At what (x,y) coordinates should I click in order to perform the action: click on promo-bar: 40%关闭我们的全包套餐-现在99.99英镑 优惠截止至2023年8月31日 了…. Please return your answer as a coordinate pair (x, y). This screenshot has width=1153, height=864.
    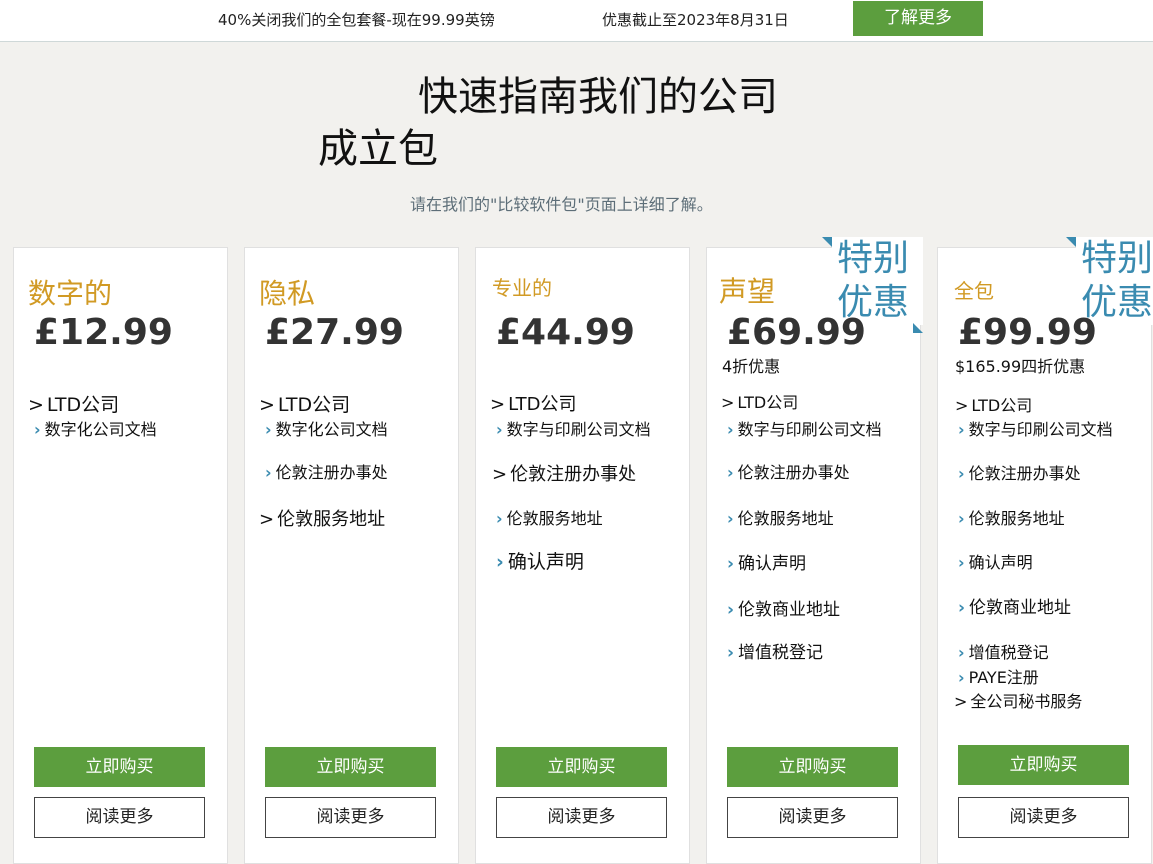
    Looking at the image, I should click on (576, 21).